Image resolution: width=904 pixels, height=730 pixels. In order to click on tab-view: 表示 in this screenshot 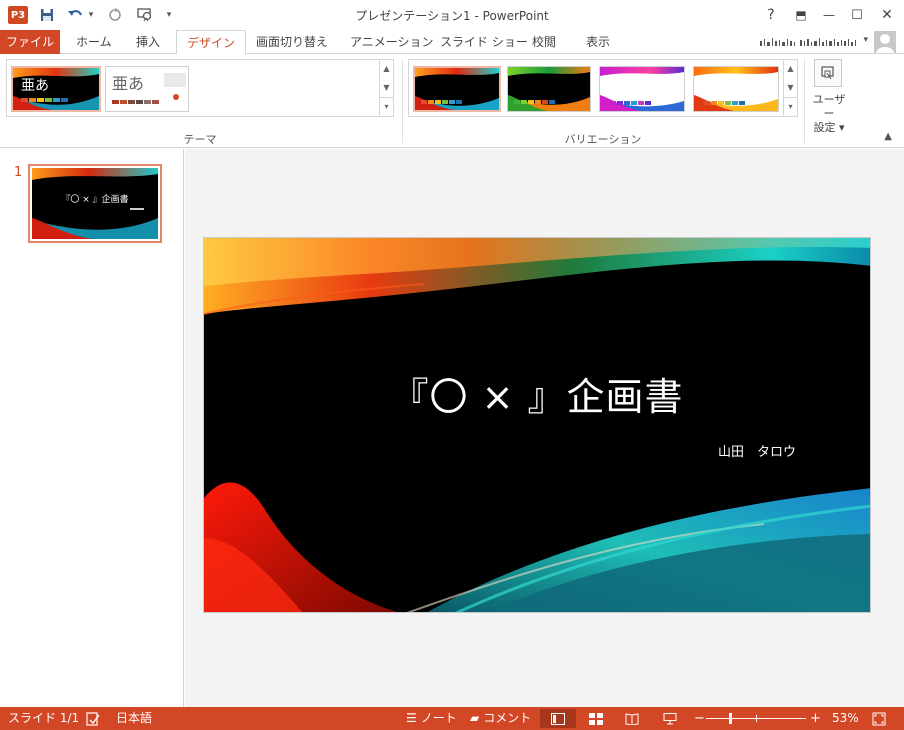, I will do `click(598, 42)`.